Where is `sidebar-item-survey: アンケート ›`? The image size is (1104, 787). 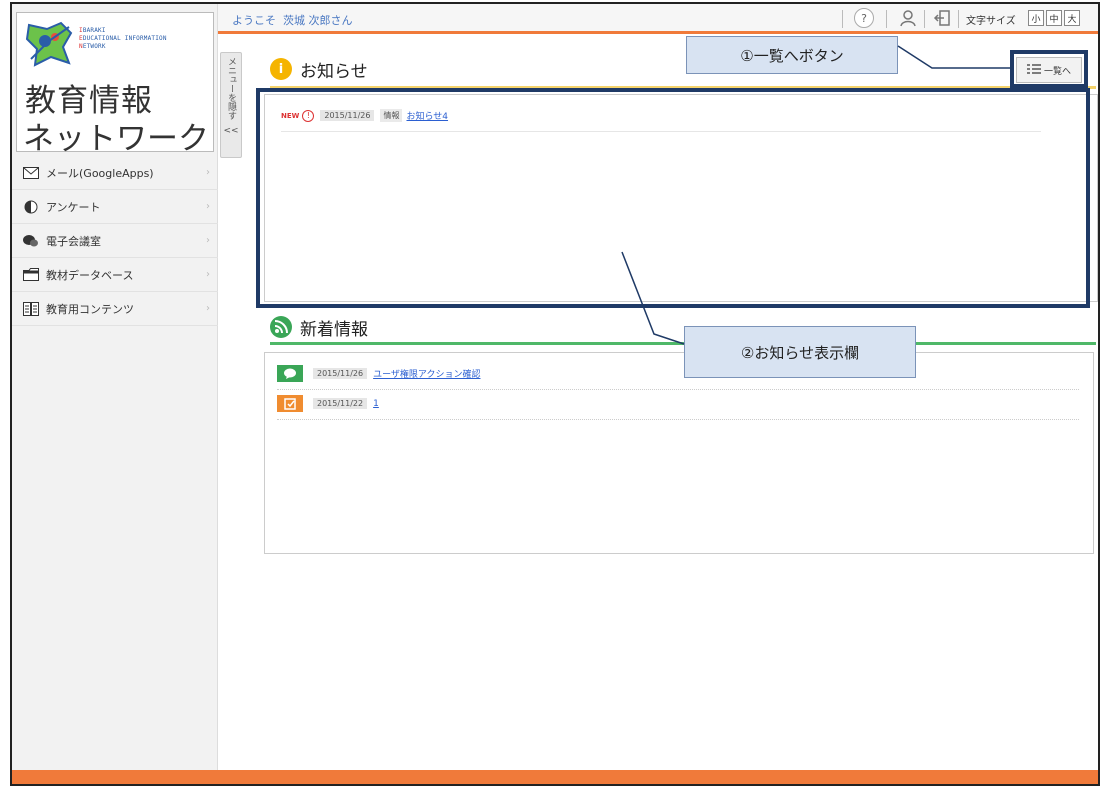 sidebar-item-survey: アンケート › is located at coordinates (115, 207).